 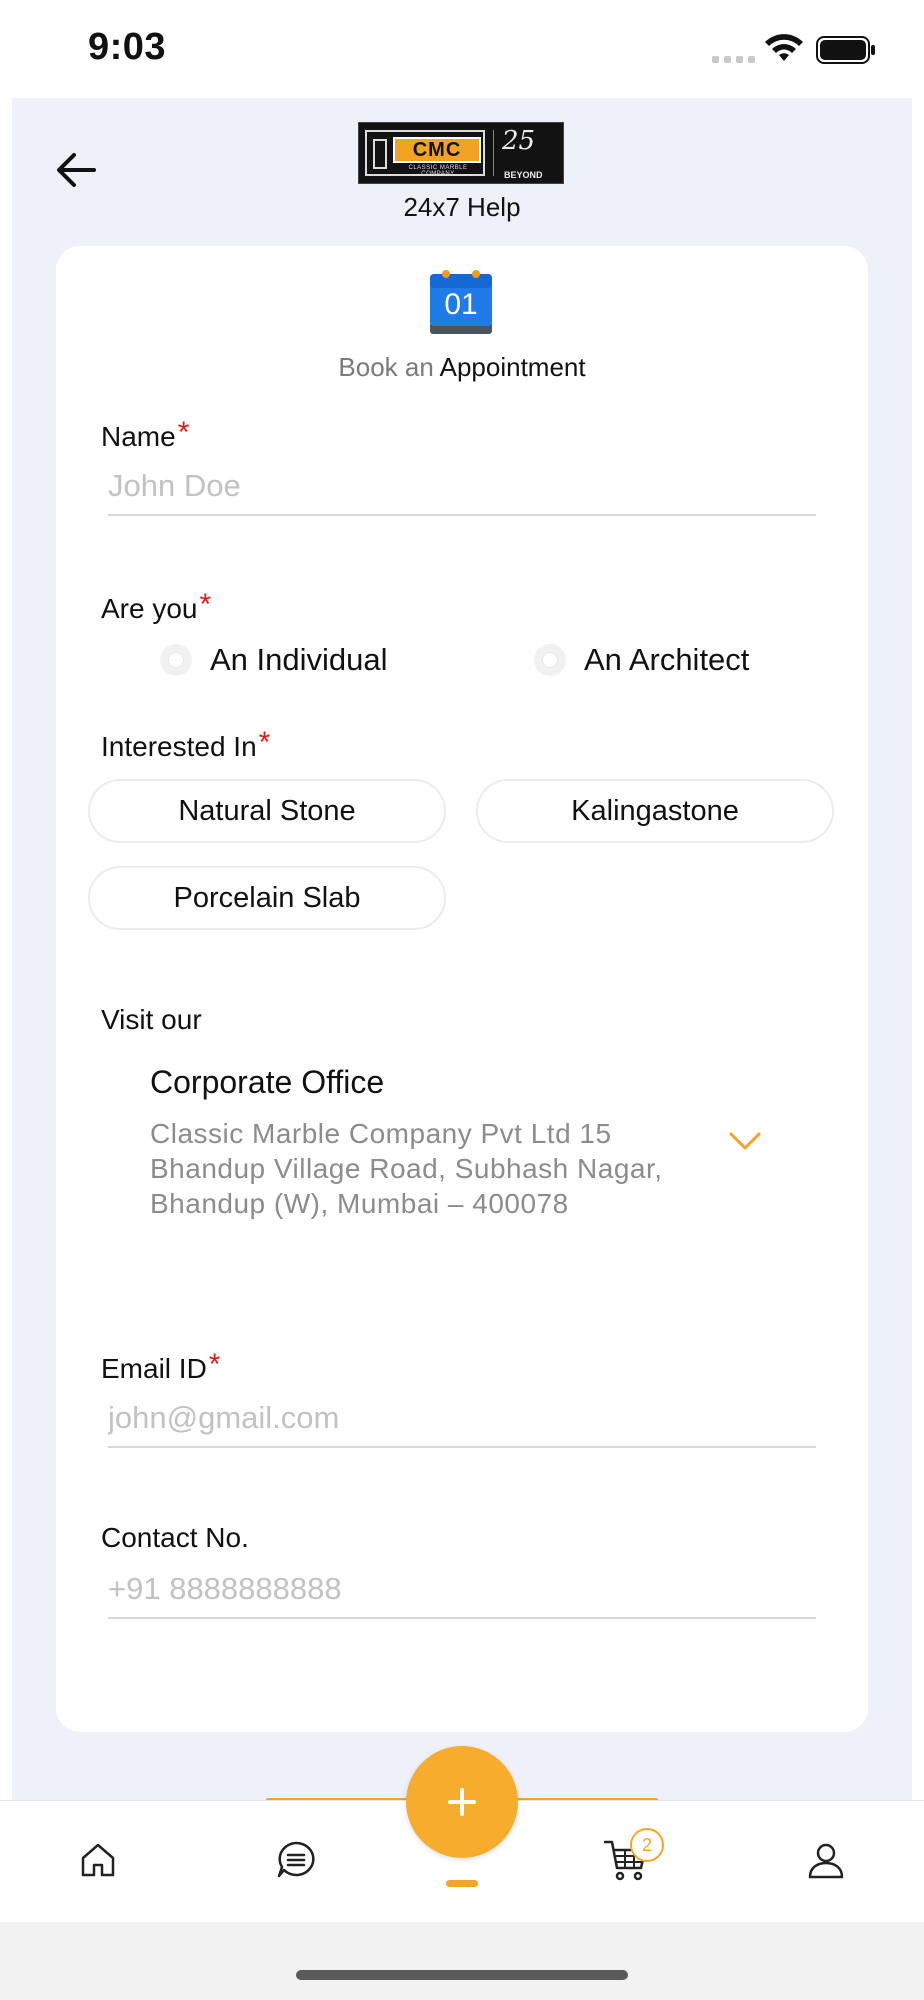 I want to click on chip-porcelain-slab: Porcelain Slab, so click(x=267, y=898).